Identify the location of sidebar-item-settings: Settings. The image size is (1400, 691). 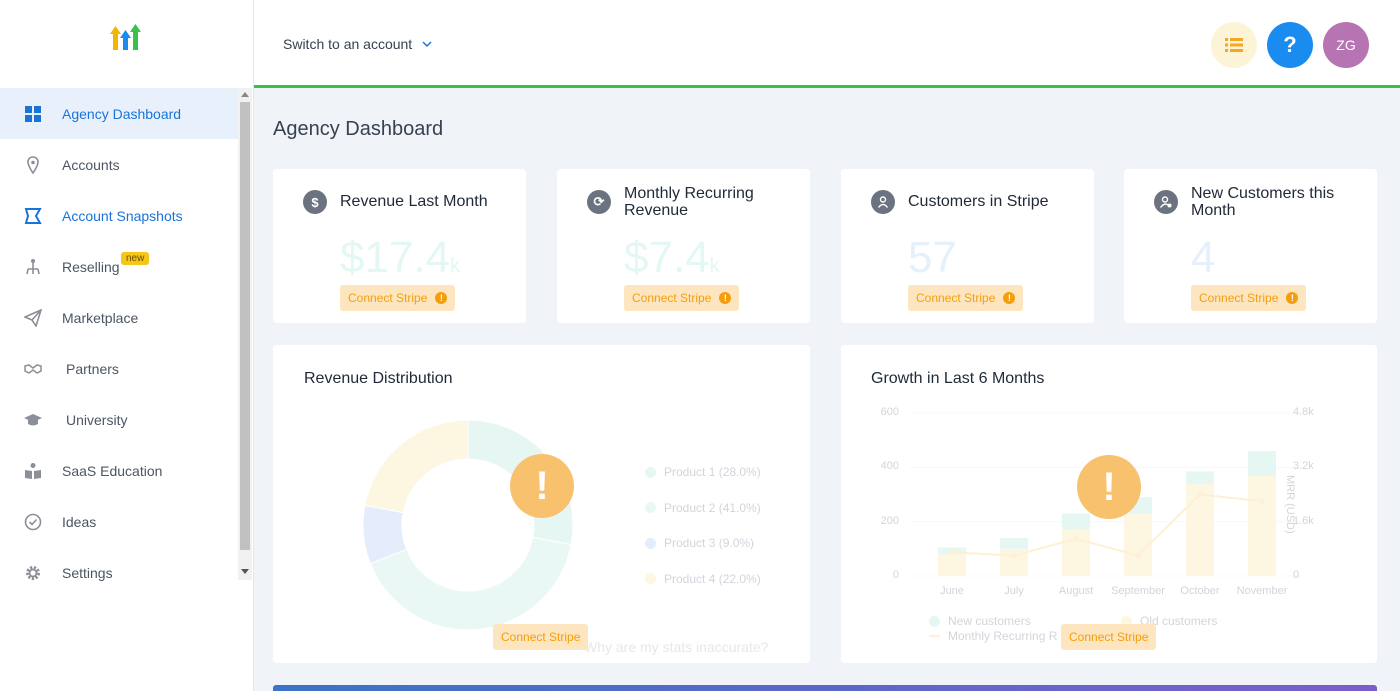
(119, 572).